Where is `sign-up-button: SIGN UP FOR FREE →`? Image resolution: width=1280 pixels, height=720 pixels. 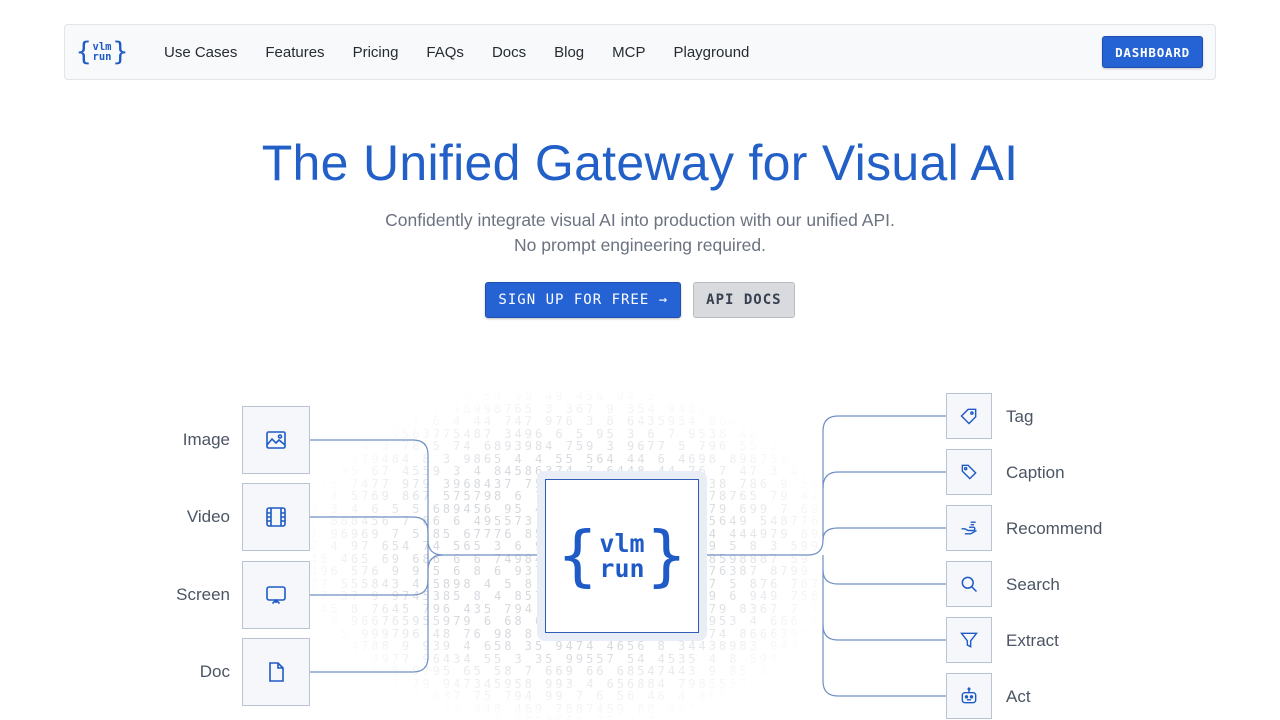 sign-up-button: SIGN UP FOR FREE → is located at coordinates (583, 300).